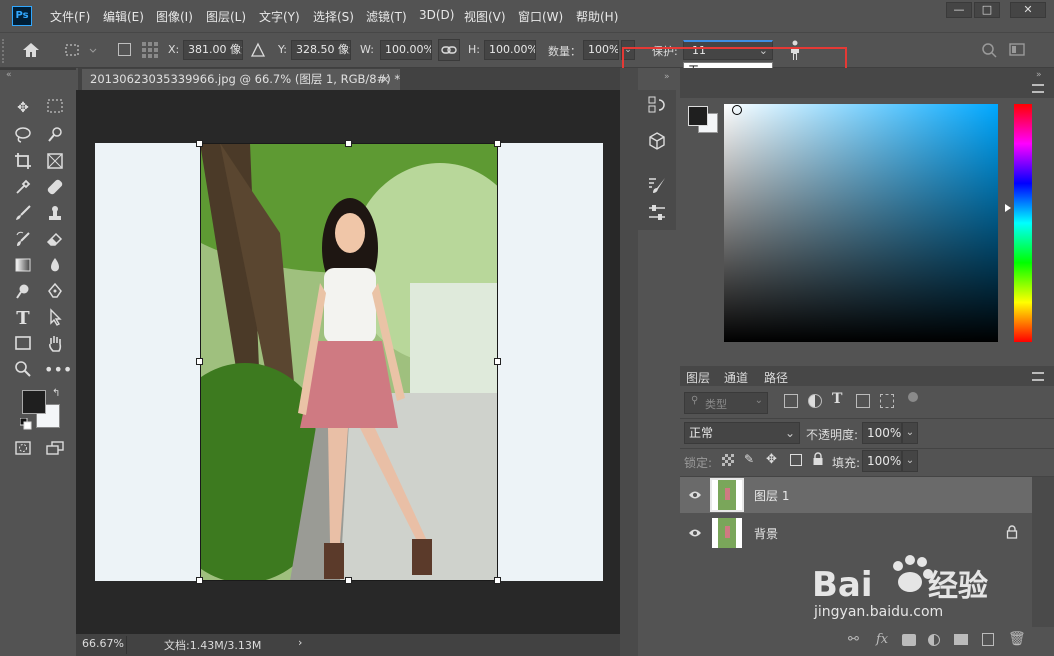 The image size is (1054, 656). What do you see at coordinates (510, 50) in the screenshot?
I see `h-input: 100.00%` at bounding box center [510, 50].